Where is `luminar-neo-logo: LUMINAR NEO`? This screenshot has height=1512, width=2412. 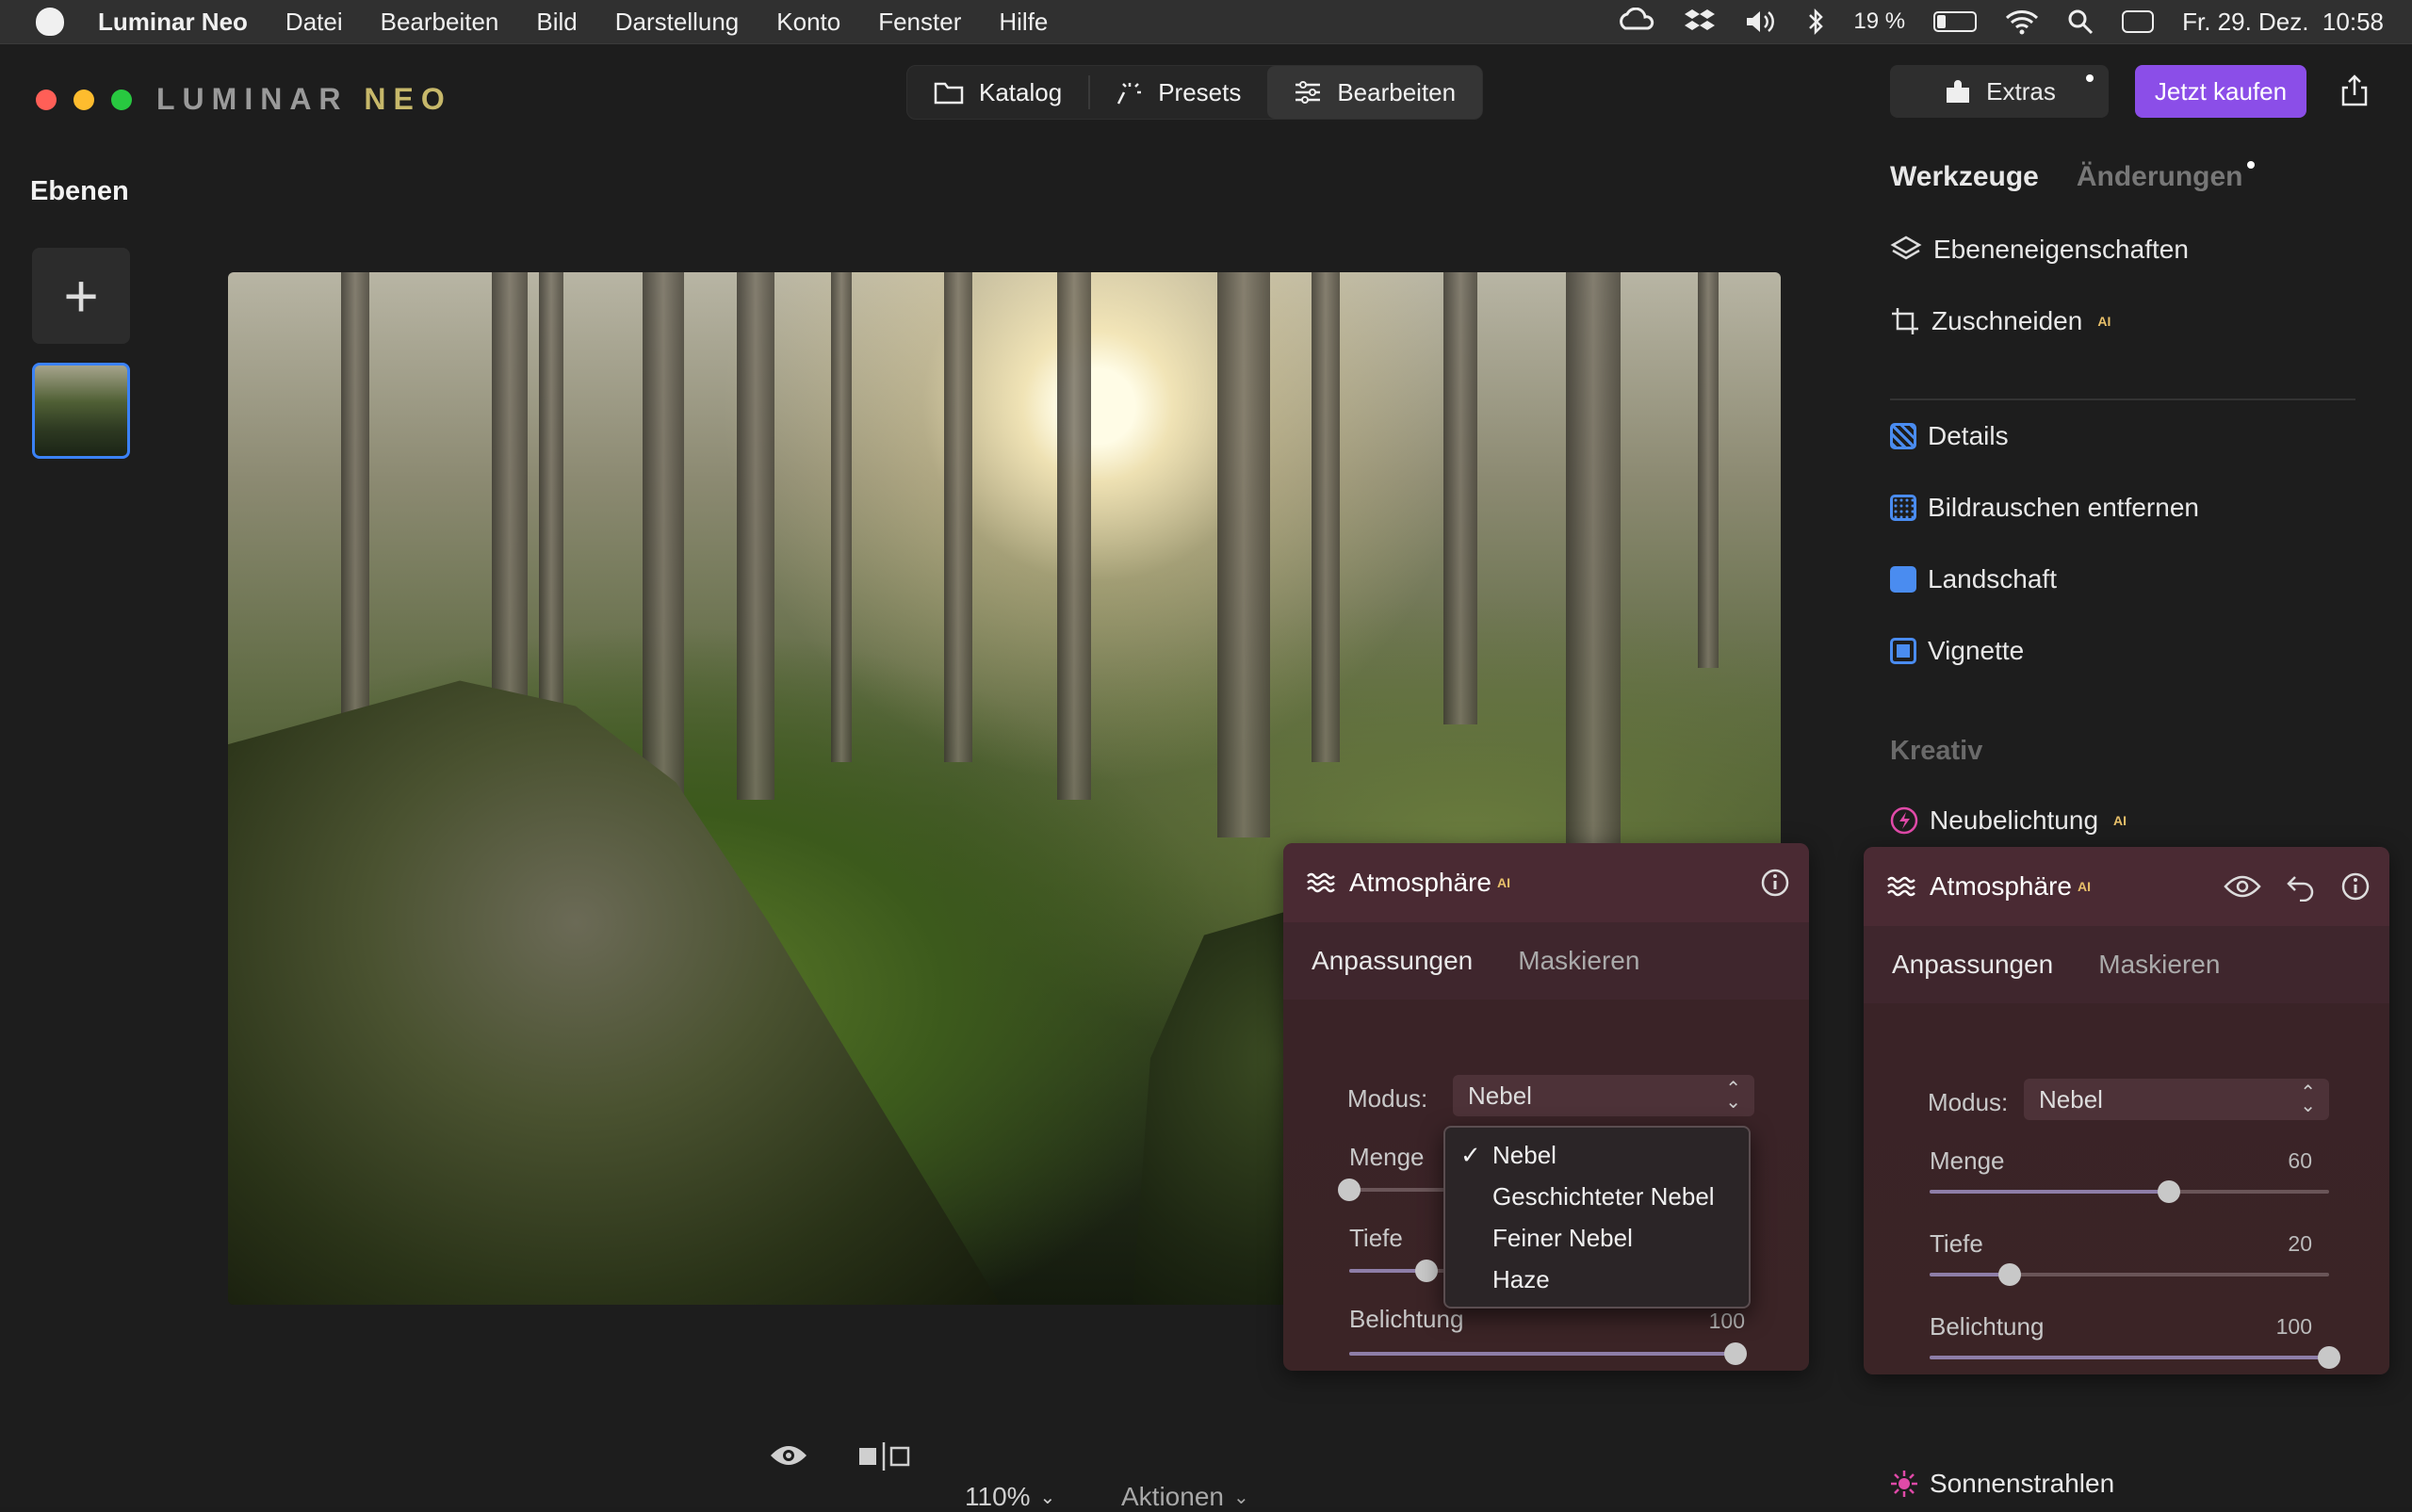 luminar-neo-logo: LUMINAR NEO is located at coordinates (304, 99).